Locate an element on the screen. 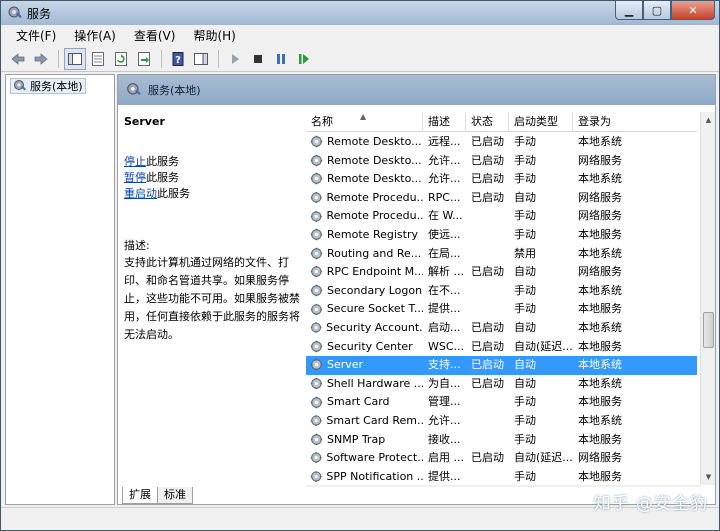 This screenshot has height=531, width=720. menu-help: 帮助(H) is located at coordinates (214, 35).